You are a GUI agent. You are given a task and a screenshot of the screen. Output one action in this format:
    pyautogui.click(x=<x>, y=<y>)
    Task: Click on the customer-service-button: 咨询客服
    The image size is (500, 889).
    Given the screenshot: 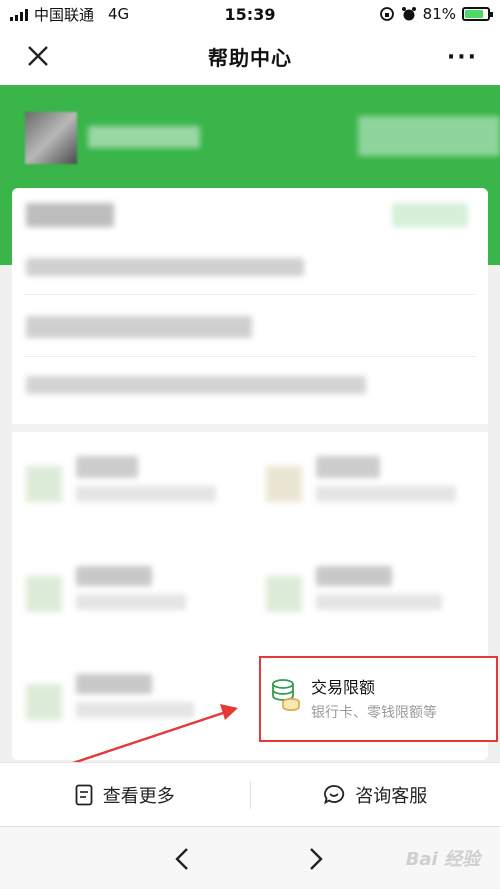 What is the action you would take?
    pyautogui.click(x=375, y=795)
    